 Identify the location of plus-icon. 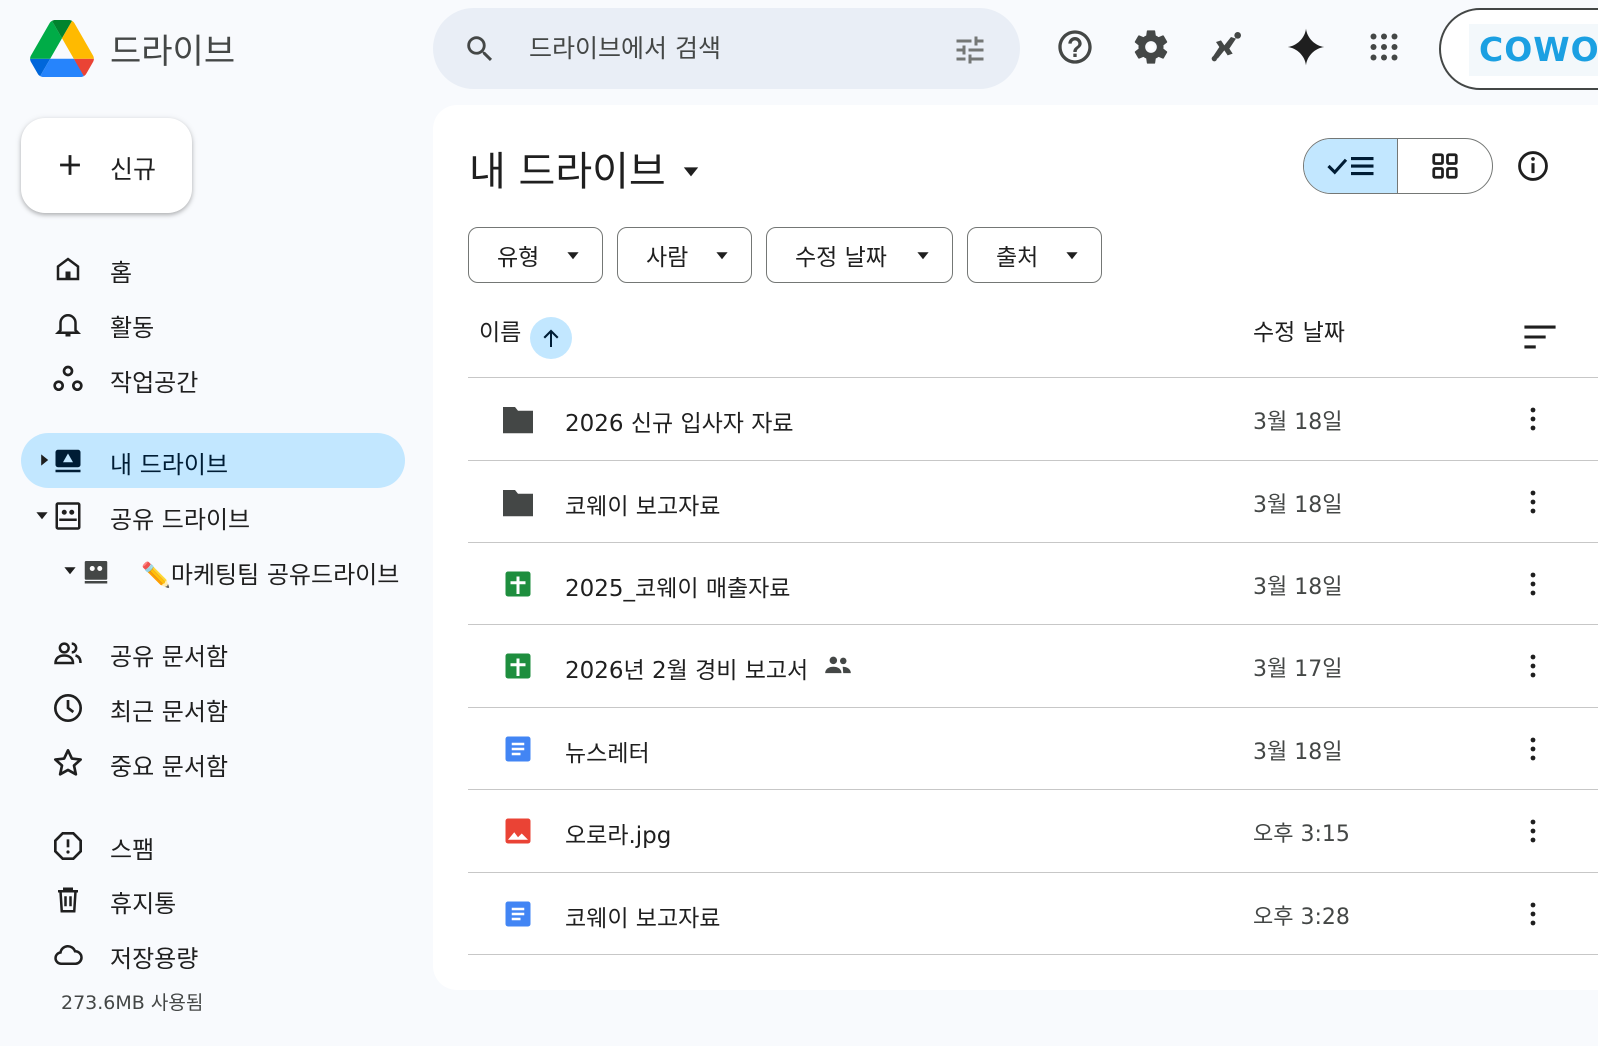
(70, 167).